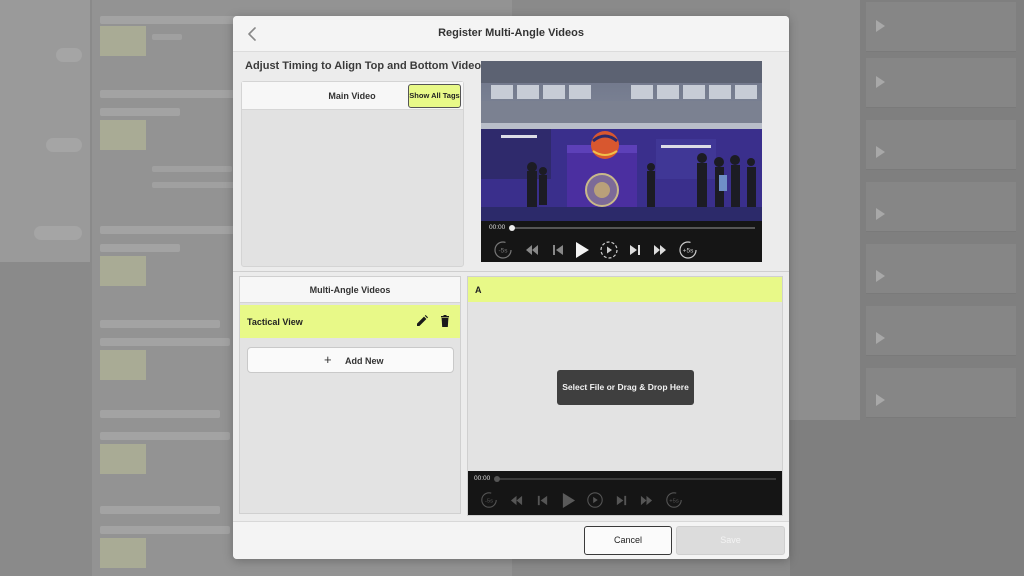 Image resolution: width=1024 pixels, height=576 pixels. What do you see at coordinates (625, 493) in the screenshot?
I see `angle-video-controls: 00:00 -5s +5s` at bounding box center [625, 493].